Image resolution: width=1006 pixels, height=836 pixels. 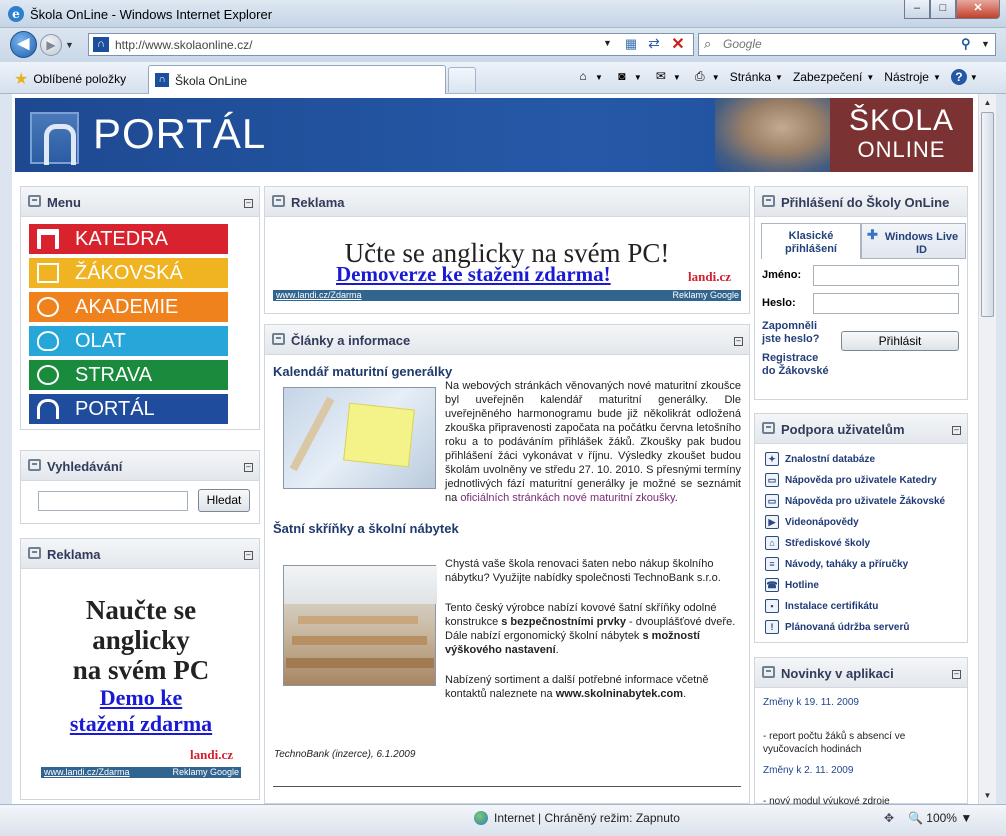 What do you see at coordinates (886, 275) in the screenshot?
I see `name-field` at bounding box center [886, 275].